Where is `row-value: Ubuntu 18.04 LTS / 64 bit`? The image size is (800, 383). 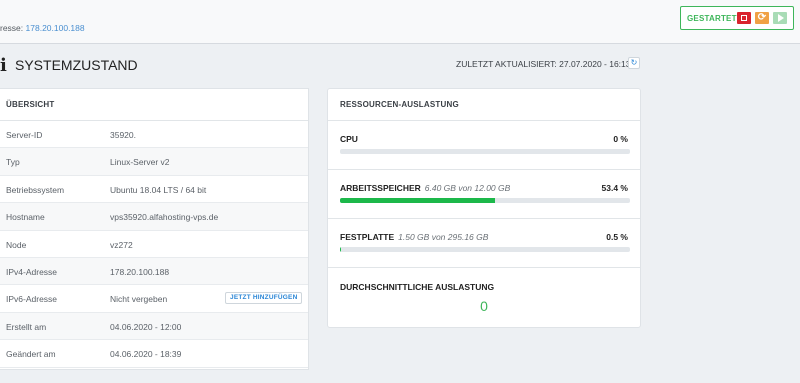 row-value: Ubuntu 18.04 LTS / 64 bit is located at coordinates (158, 189).